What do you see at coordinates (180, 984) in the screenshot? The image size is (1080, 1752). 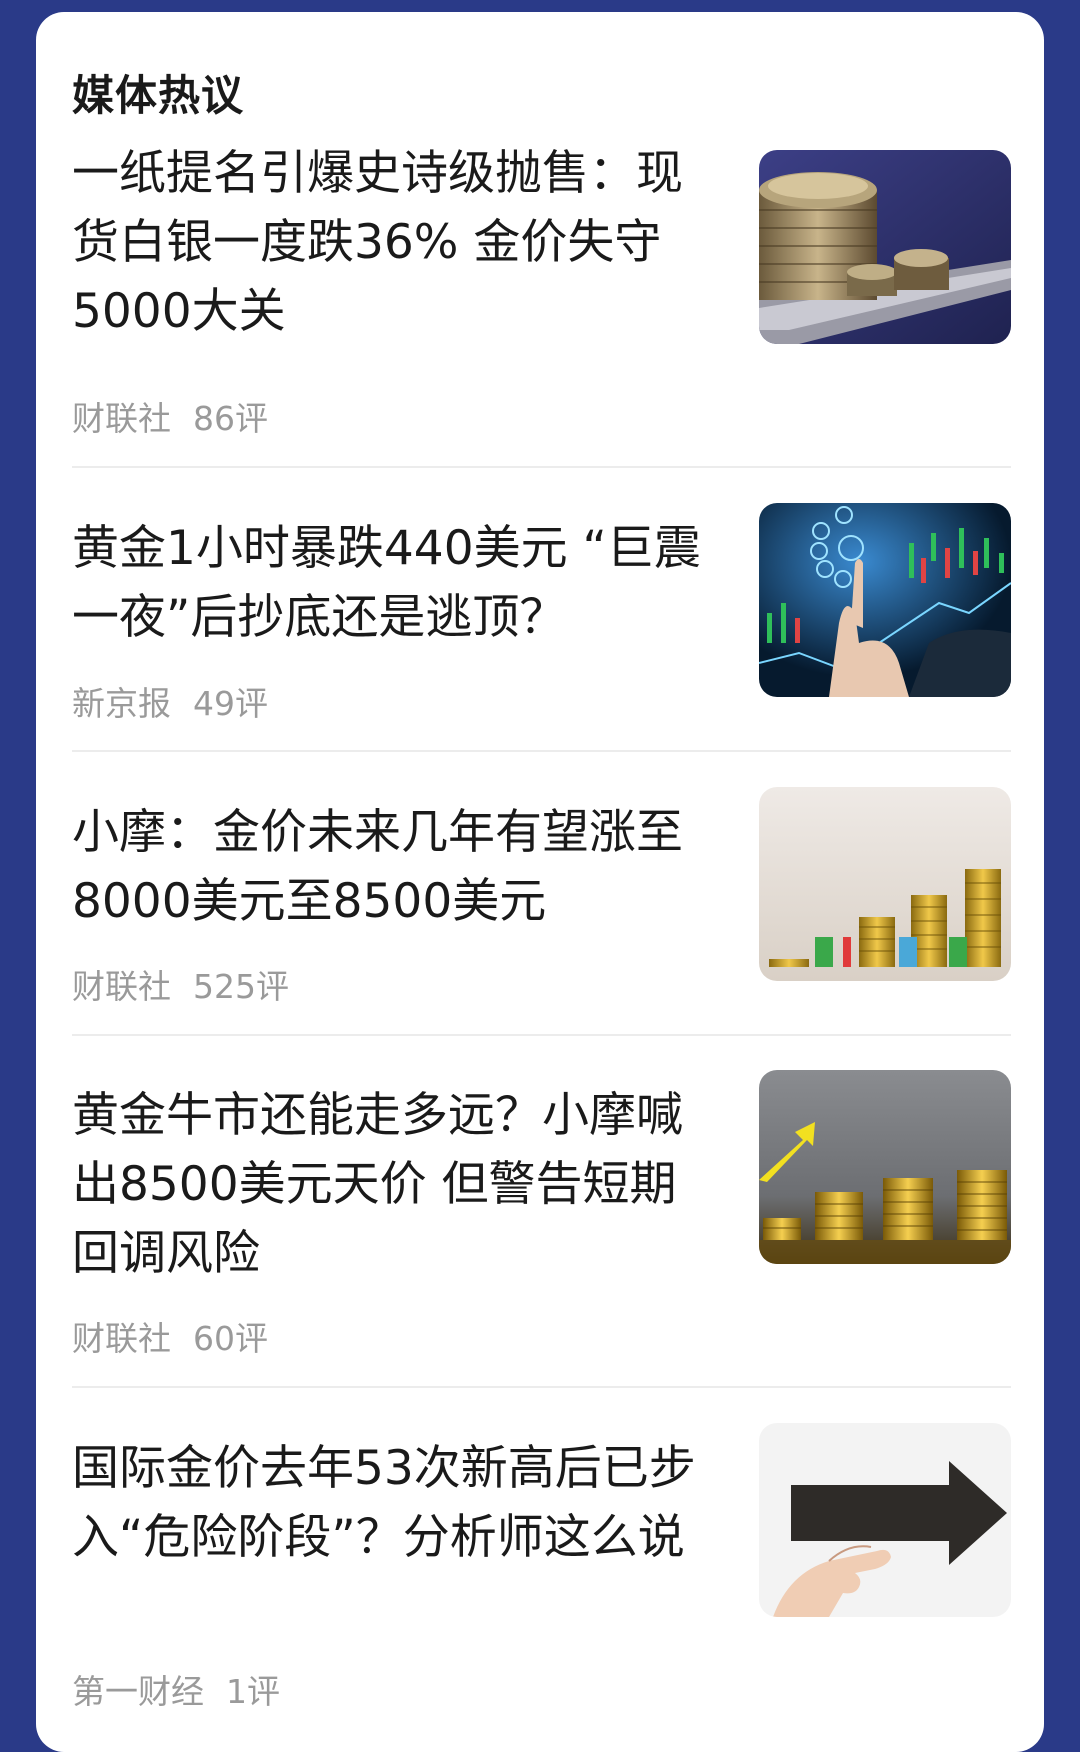 I see `news-meta: 财联社 525评` at bounding box center [180, 984].